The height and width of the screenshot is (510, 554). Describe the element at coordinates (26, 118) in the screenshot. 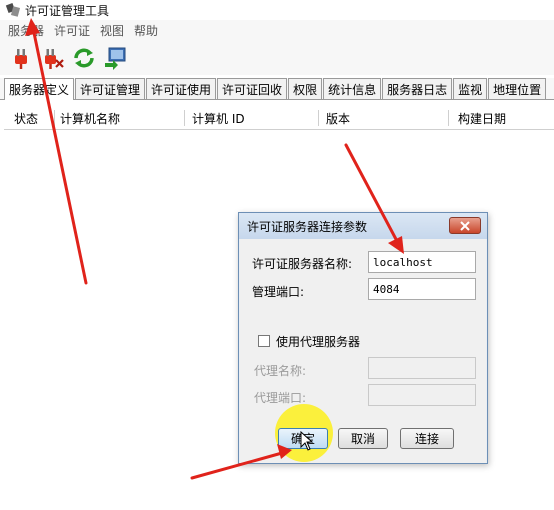

I see `column-status: 状态` at that location.